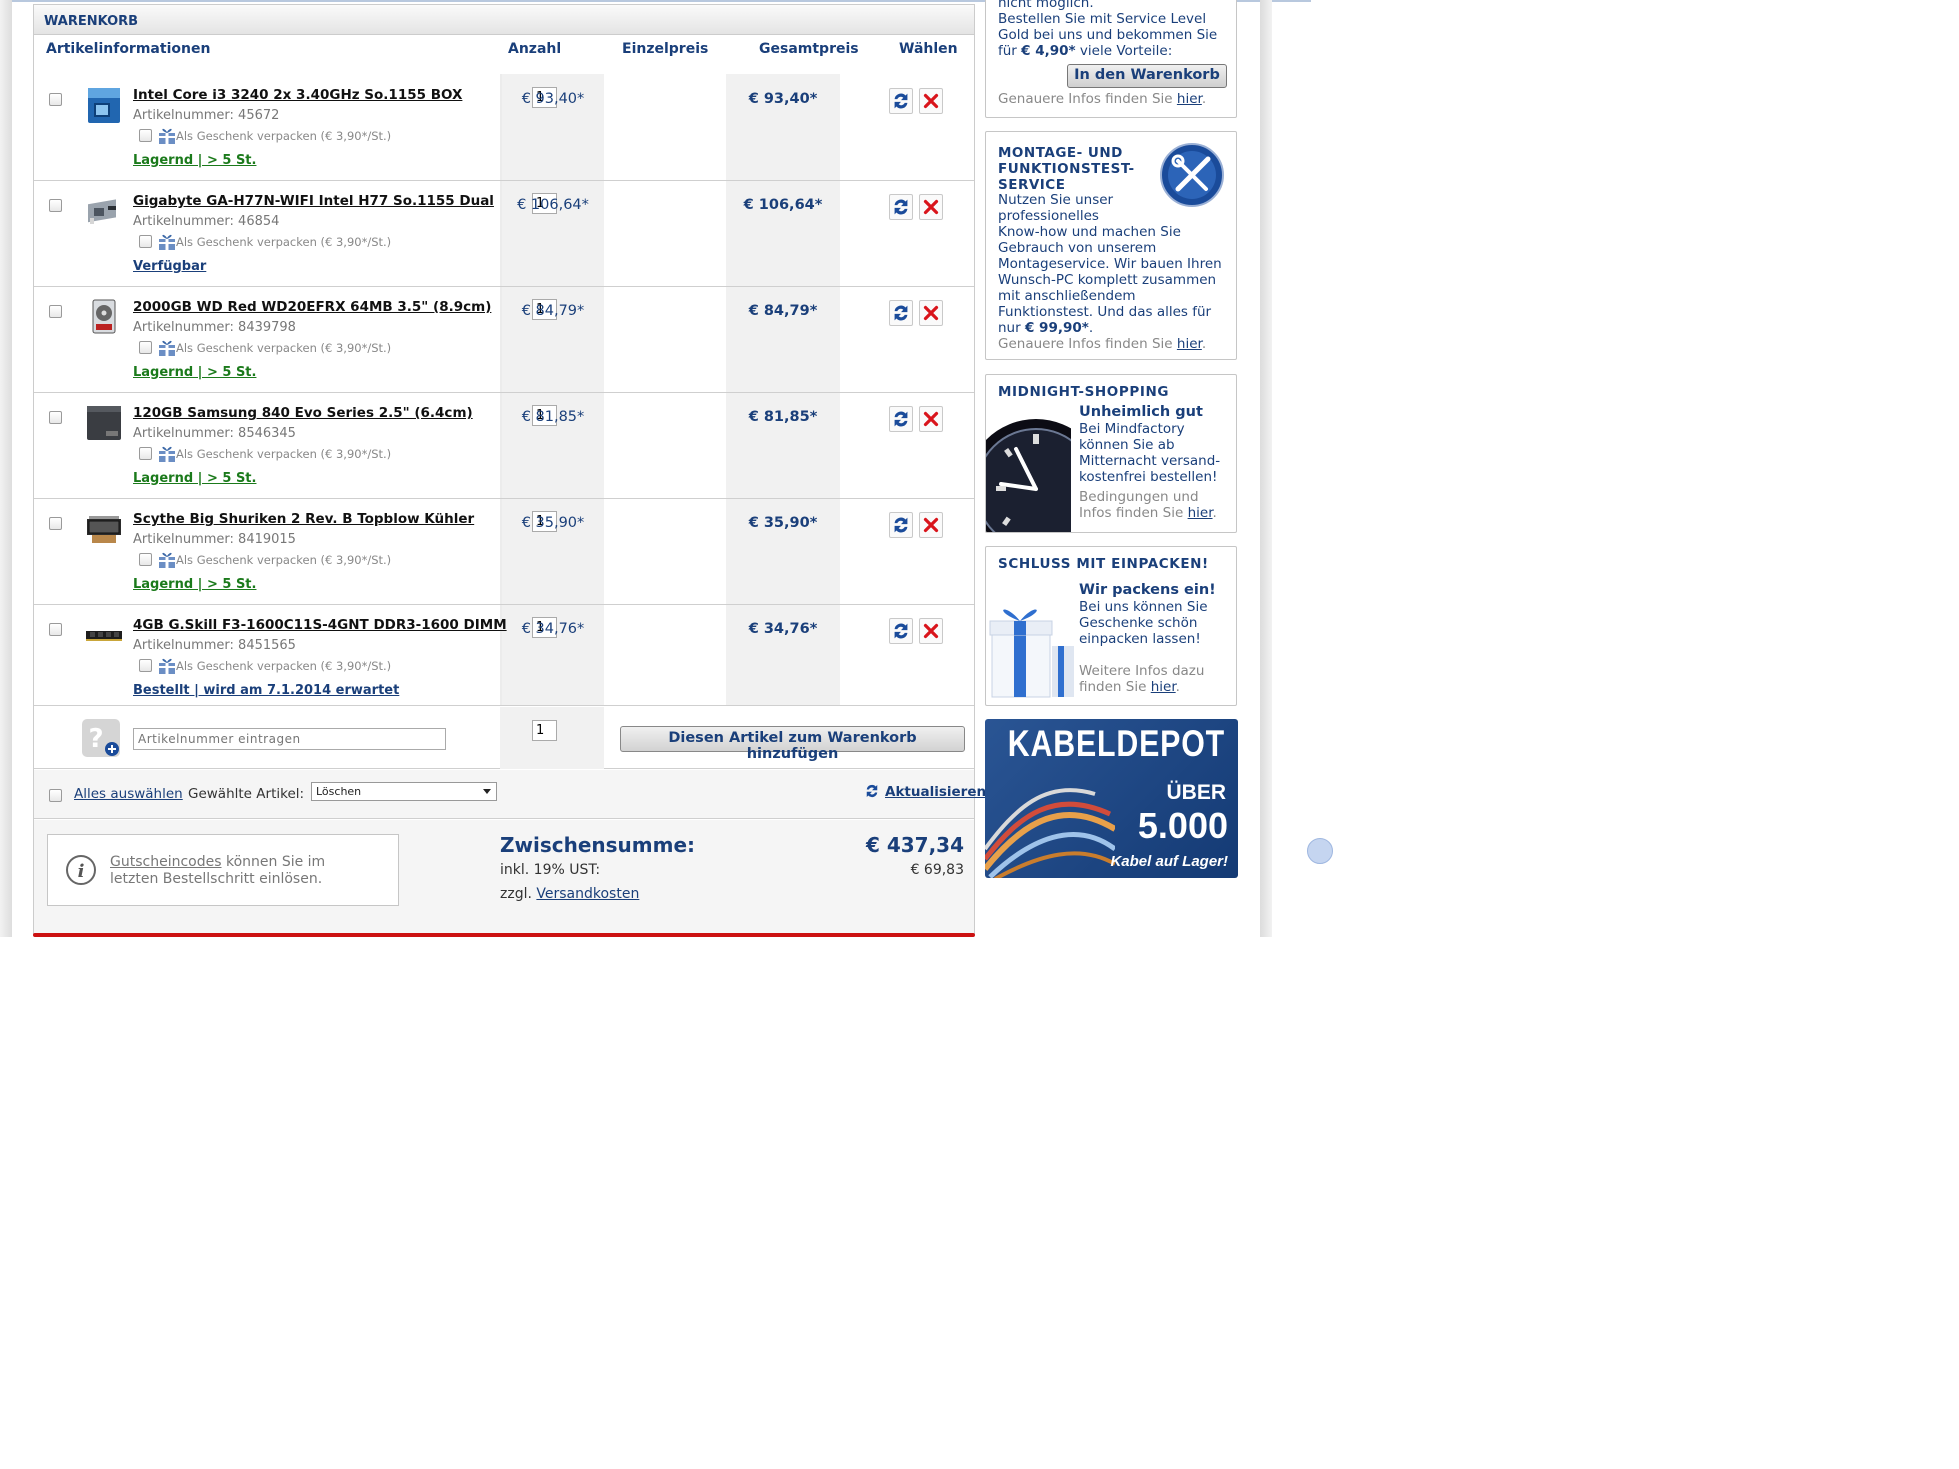 The image size is (1959, 1469). What do you see at coordinates (55, 795) in the screenshot?
I see `select-all-checkbox` at bounding box center [55, 795].